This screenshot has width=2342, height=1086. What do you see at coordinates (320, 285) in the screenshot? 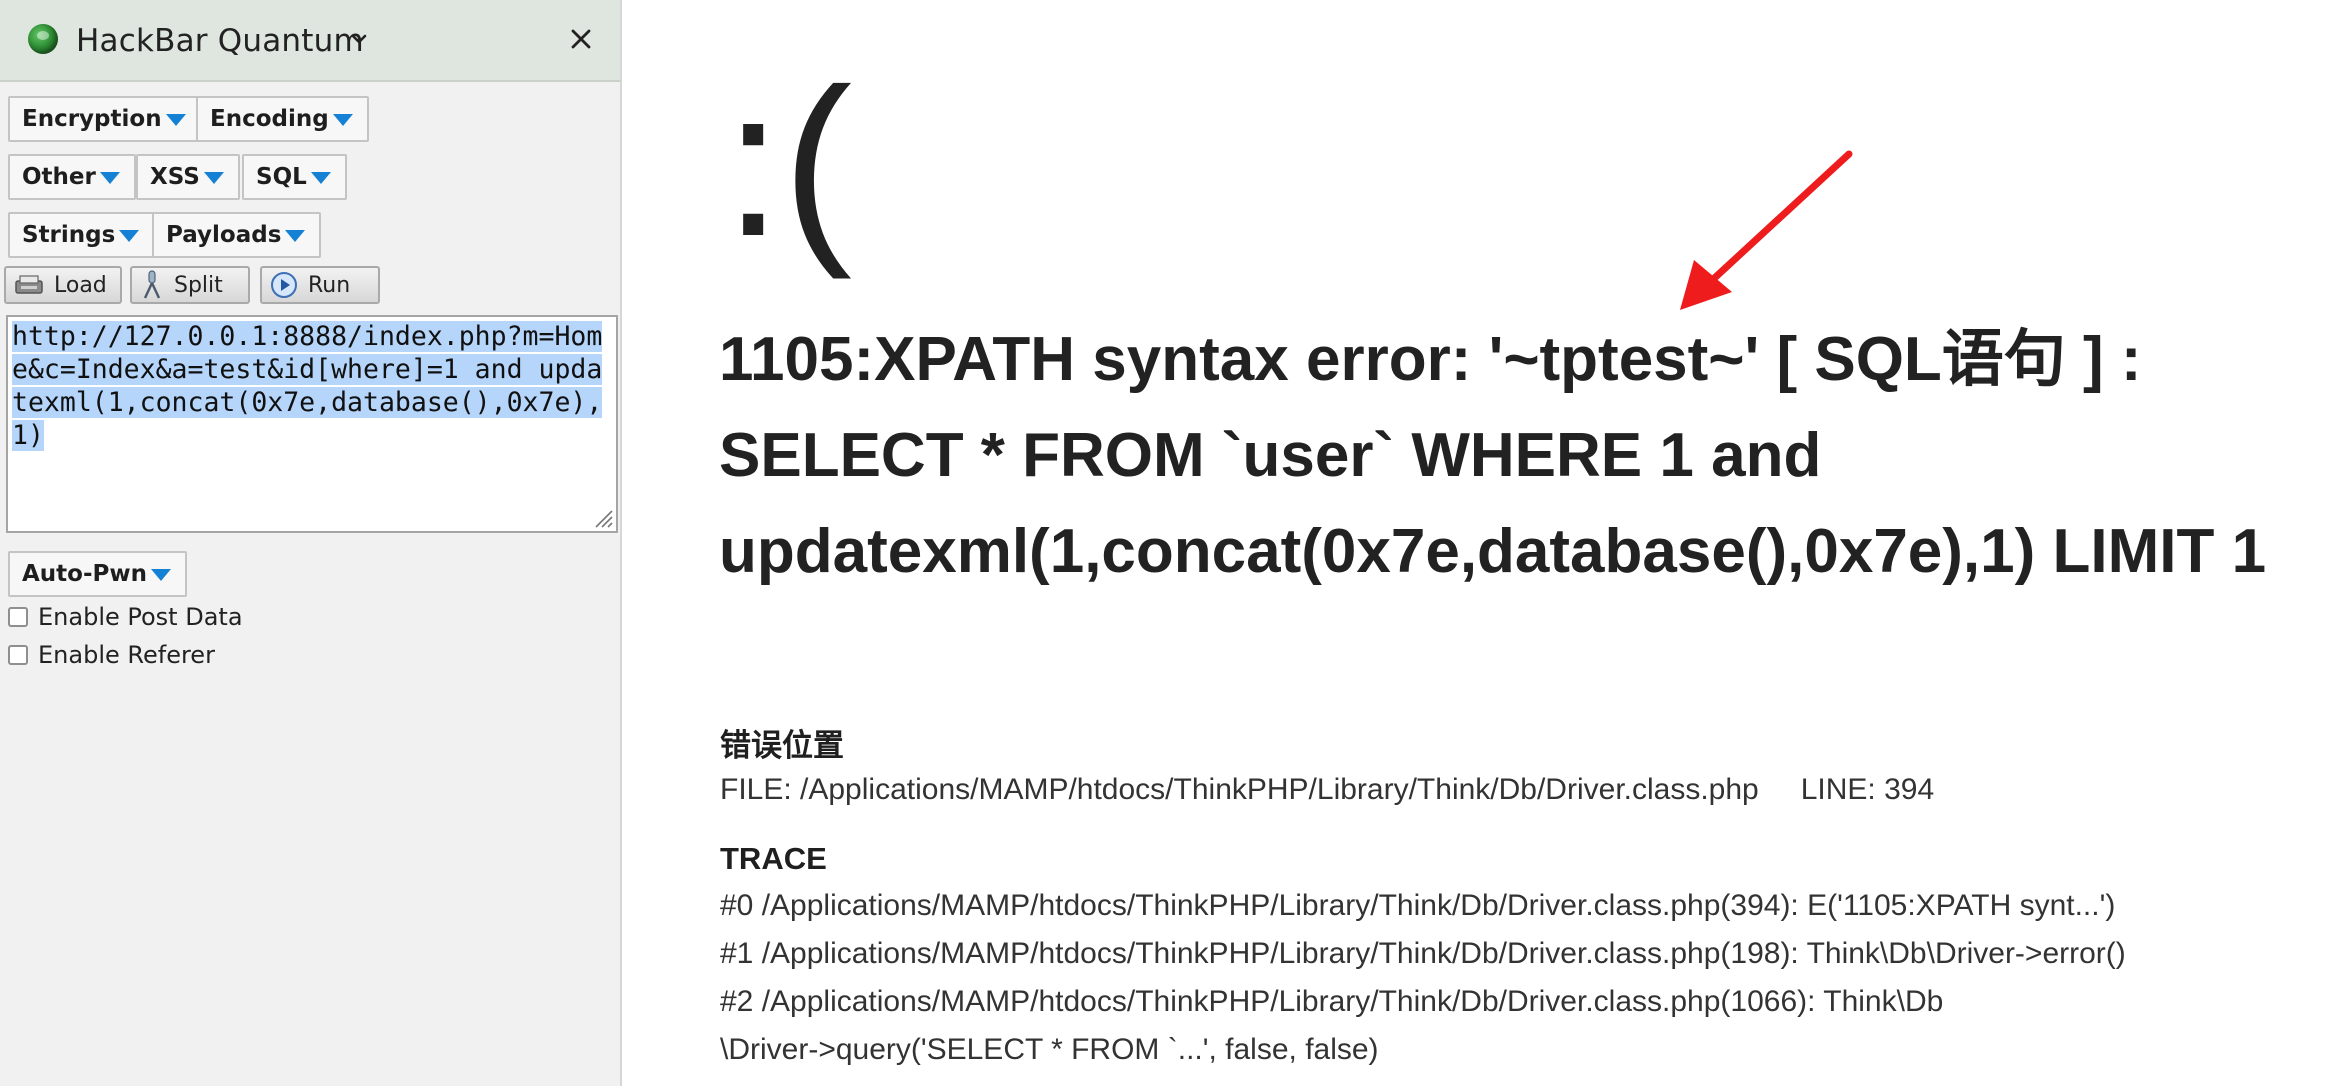
I see `run-button: Run` at bounding box center [320, 285].